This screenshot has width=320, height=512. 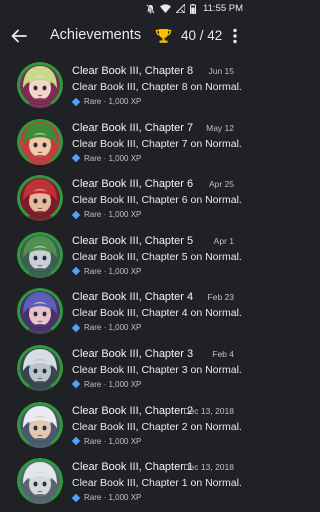 What do you see at coordinates (223, 353) in the screenshot?
I see `achievement-date: Feb 4` at bounding box center [223, 353].